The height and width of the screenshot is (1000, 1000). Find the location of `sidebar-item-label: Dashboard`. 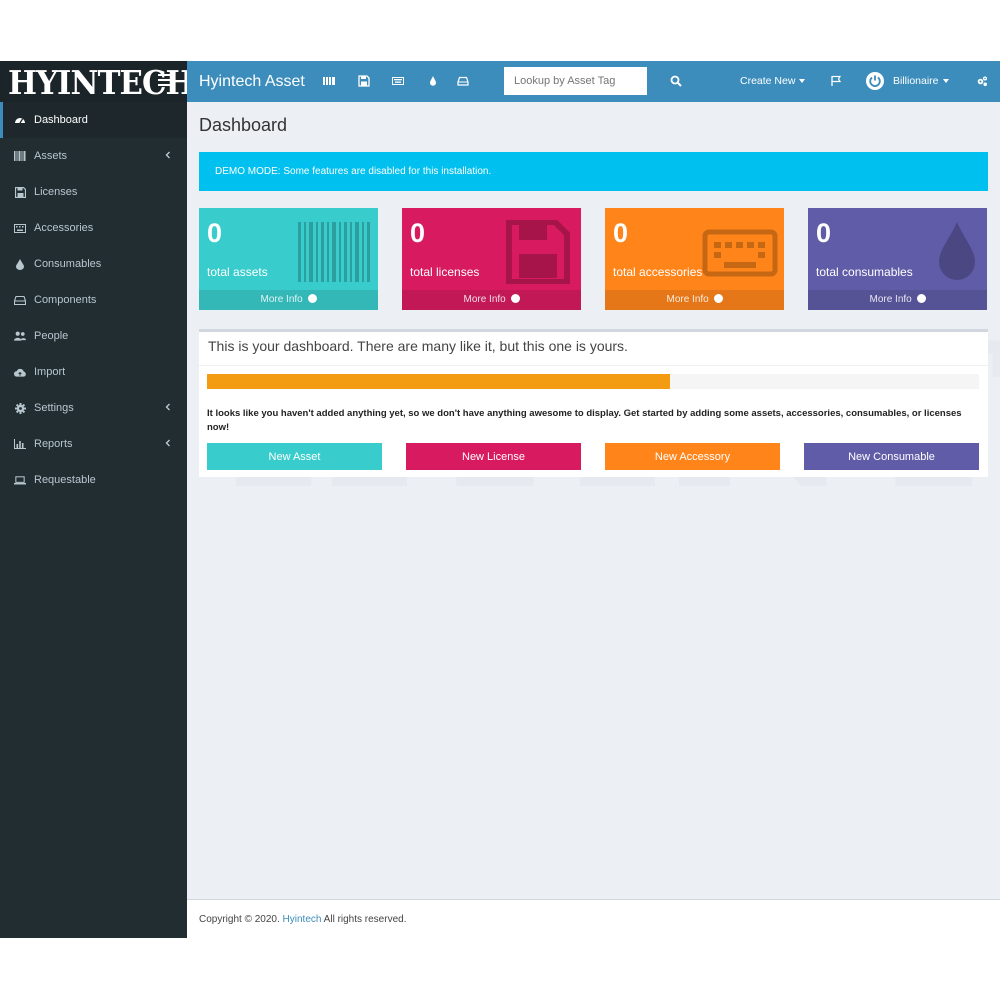

sidebar-item-label: Dashboard is located at coordinates (61, 120).